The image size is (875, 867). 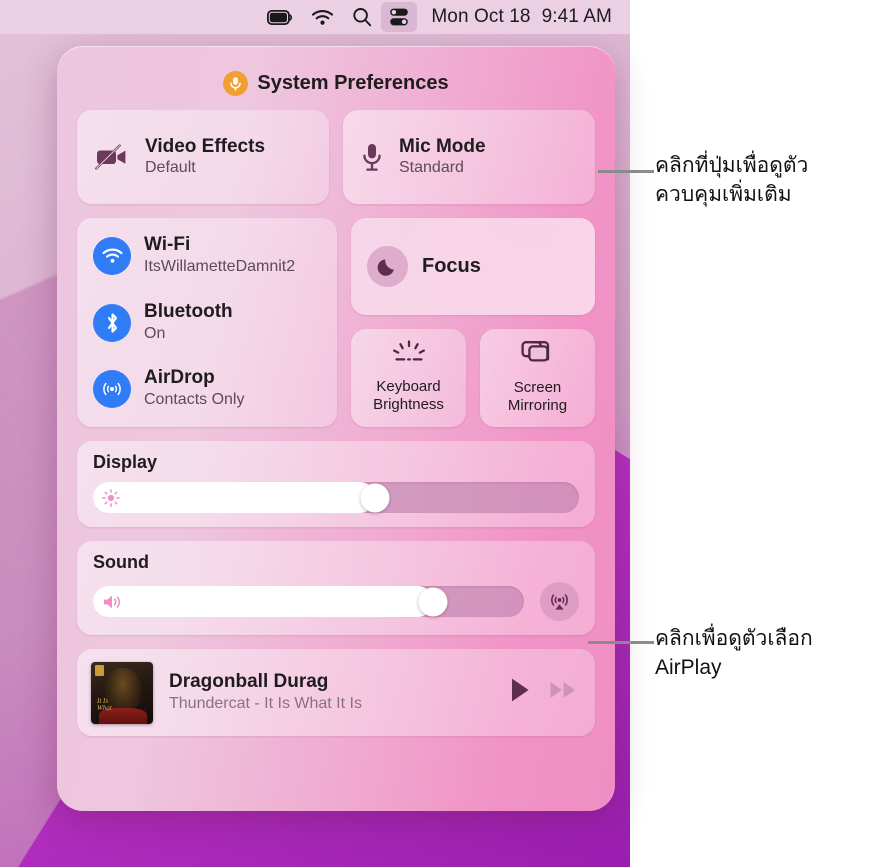 I want to click on bluetooth-row: Bluetooth On, so click(x=215, y=323).